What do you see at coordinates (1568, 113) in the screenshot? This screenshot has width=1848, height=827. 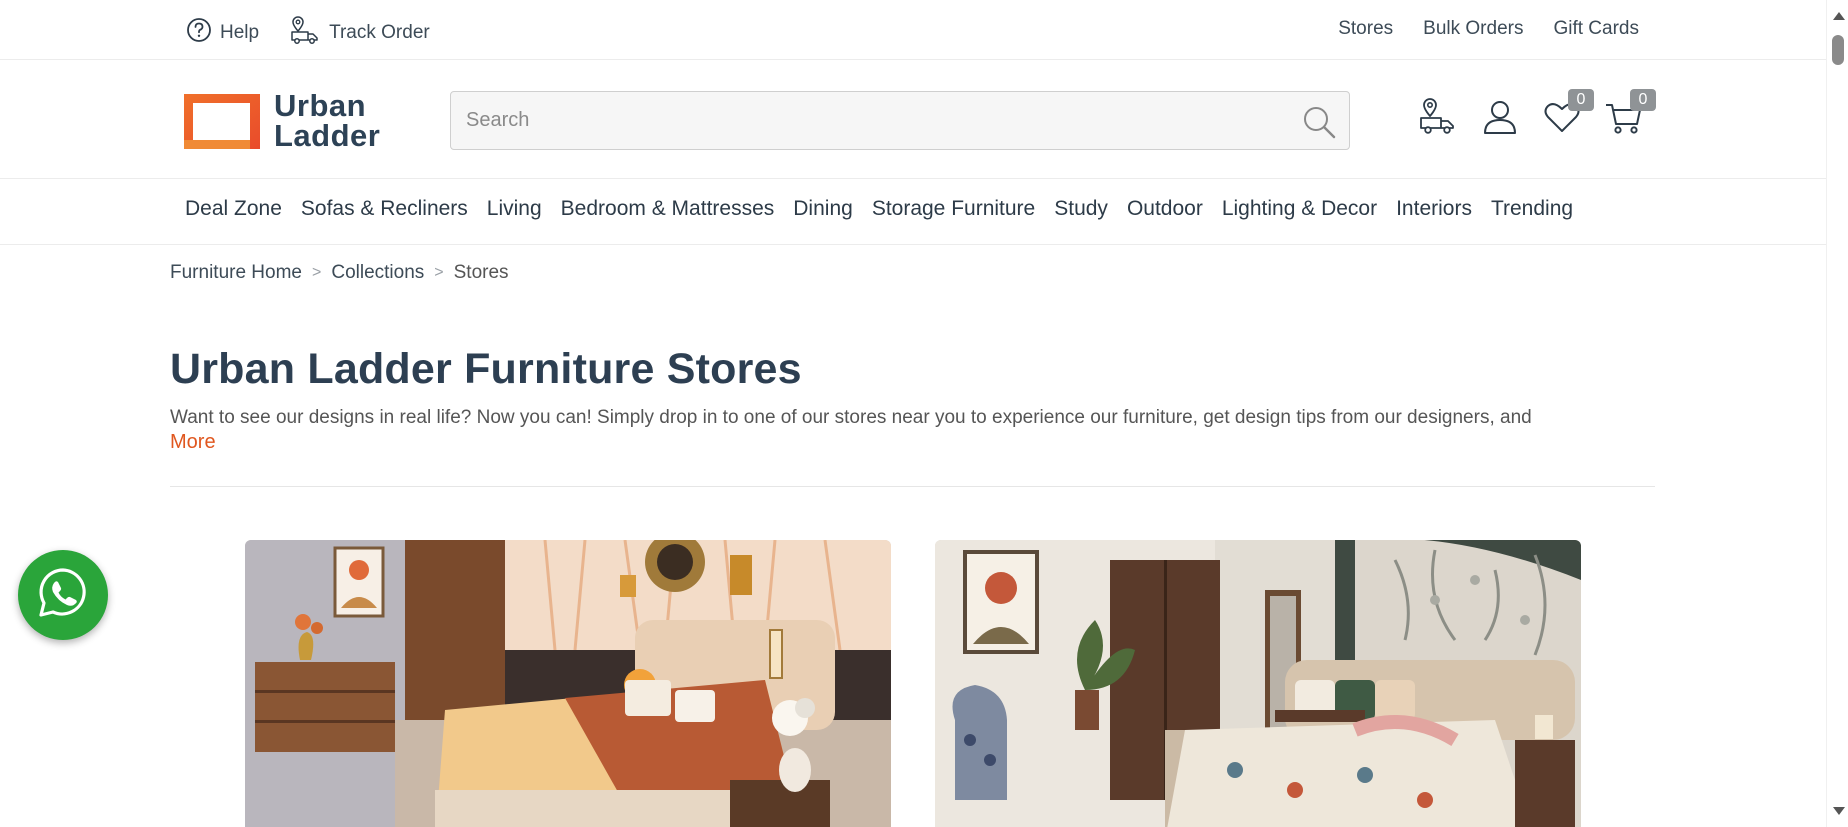 I see `heart-icon: 0` at bounding box center [1568, 113].